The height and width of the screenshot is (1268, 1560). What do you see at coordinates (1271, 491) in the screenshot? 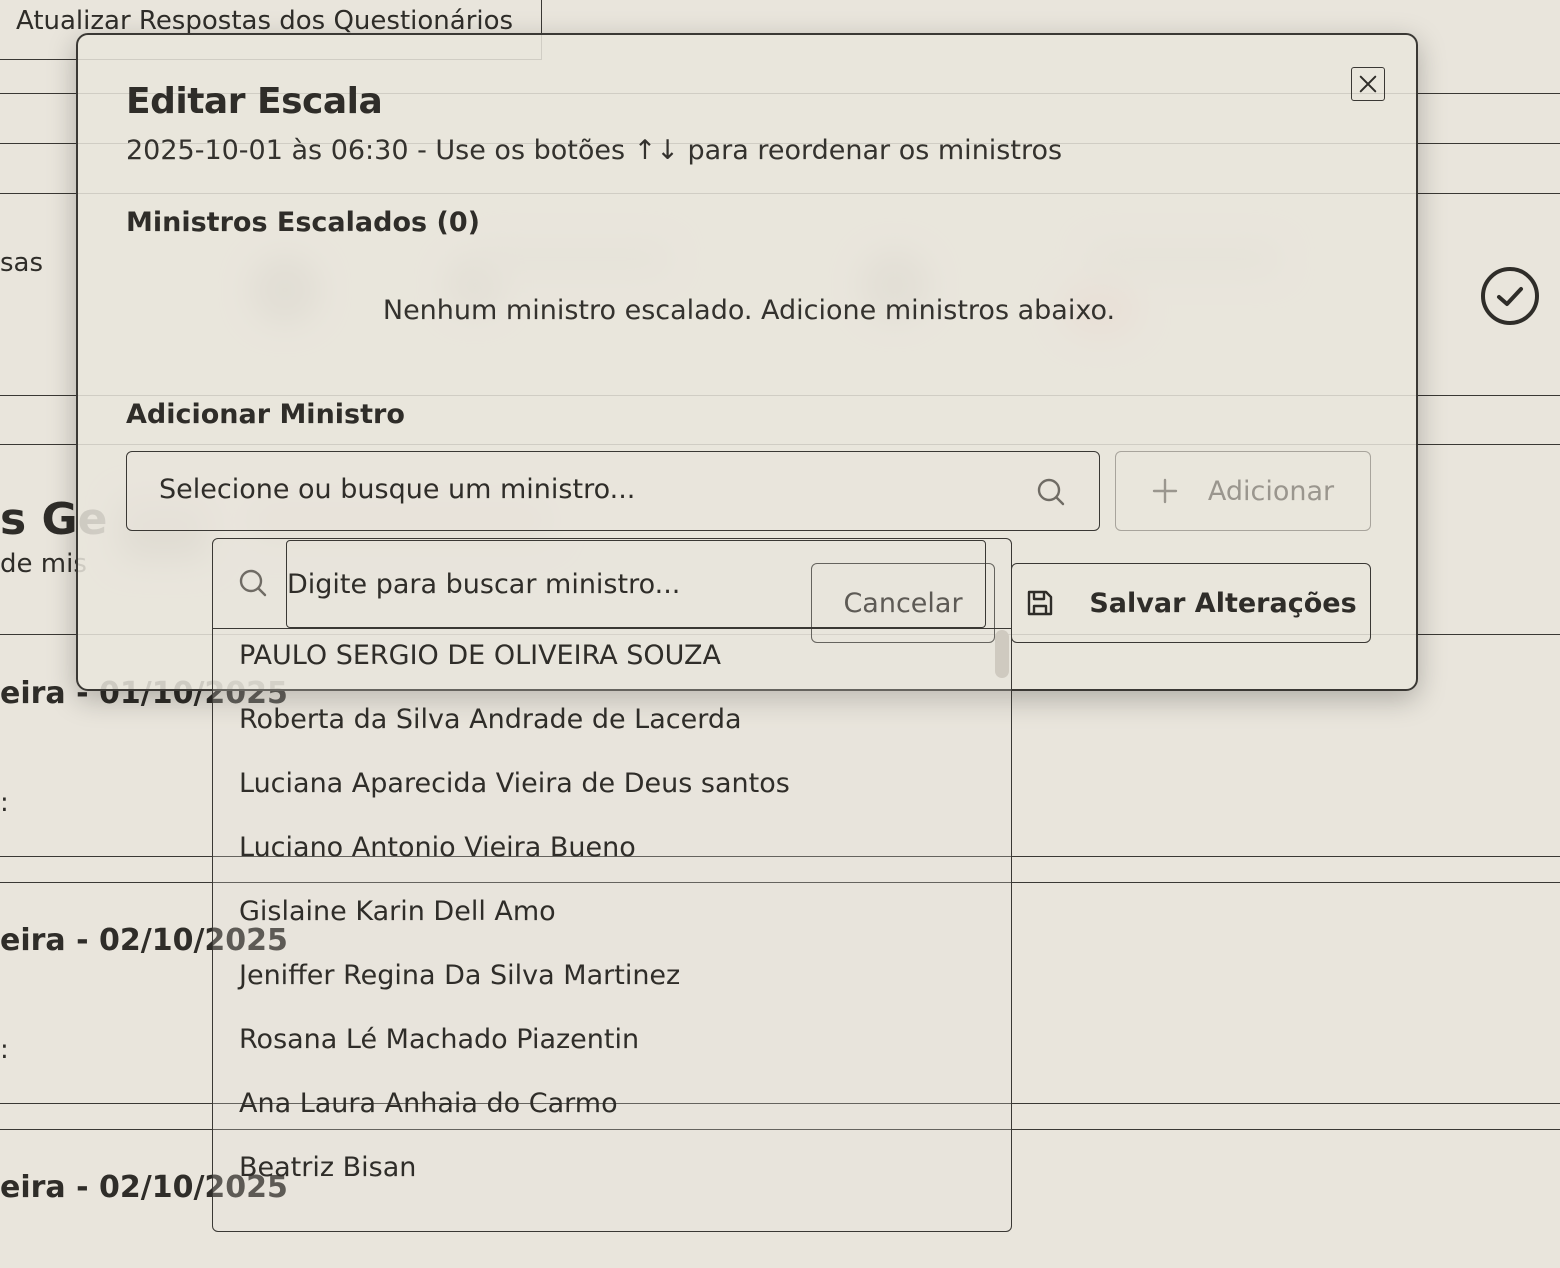
I see `add-button-label: Adicionar` at bounding box center [1271, 491].